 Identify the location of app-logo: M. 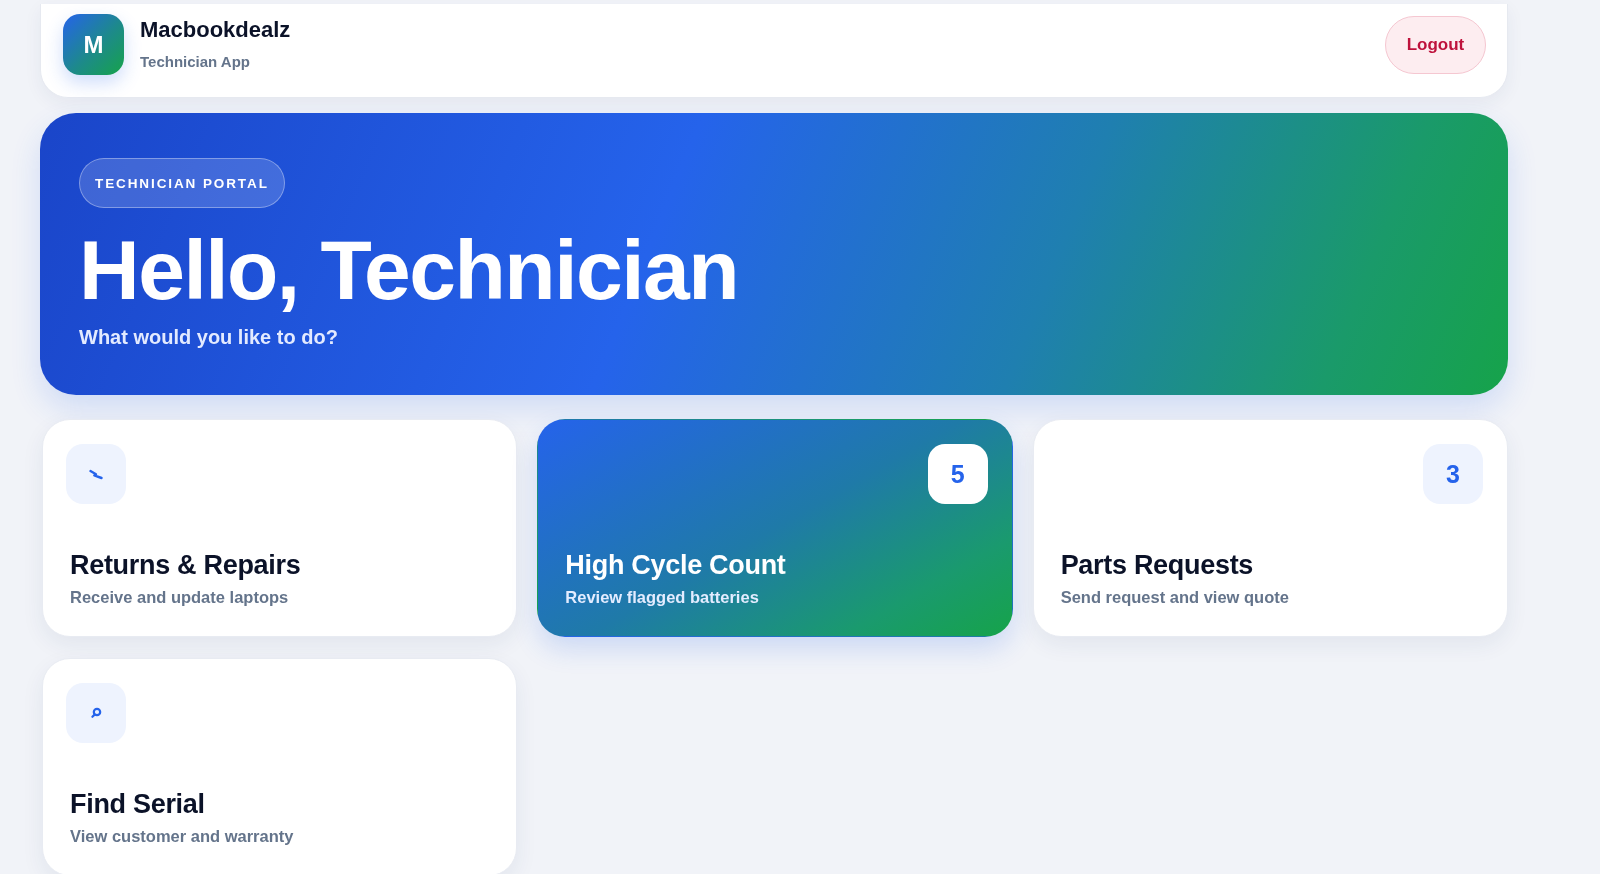
(93, 44).